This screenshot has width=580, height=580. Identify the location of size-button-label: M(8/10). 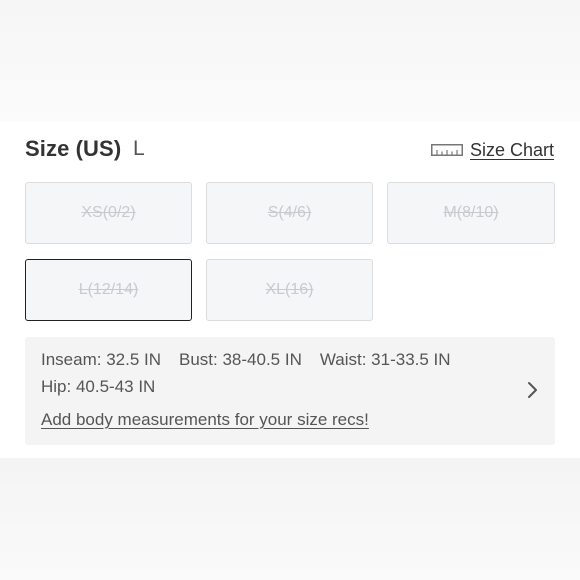
(471, 212).